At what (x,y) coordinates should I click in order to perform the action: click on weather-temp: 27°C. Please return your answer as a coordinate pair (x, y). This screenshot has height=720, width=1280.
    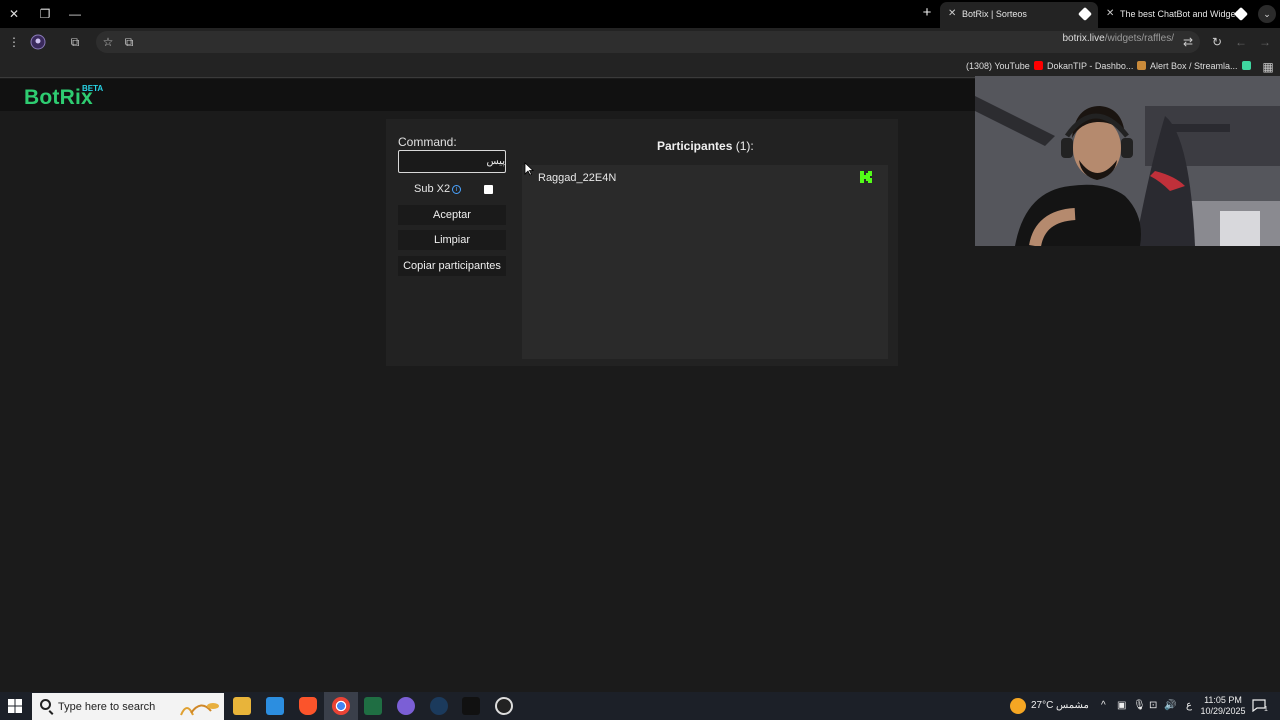
    Looking at the image, I should click on (1042, 705).